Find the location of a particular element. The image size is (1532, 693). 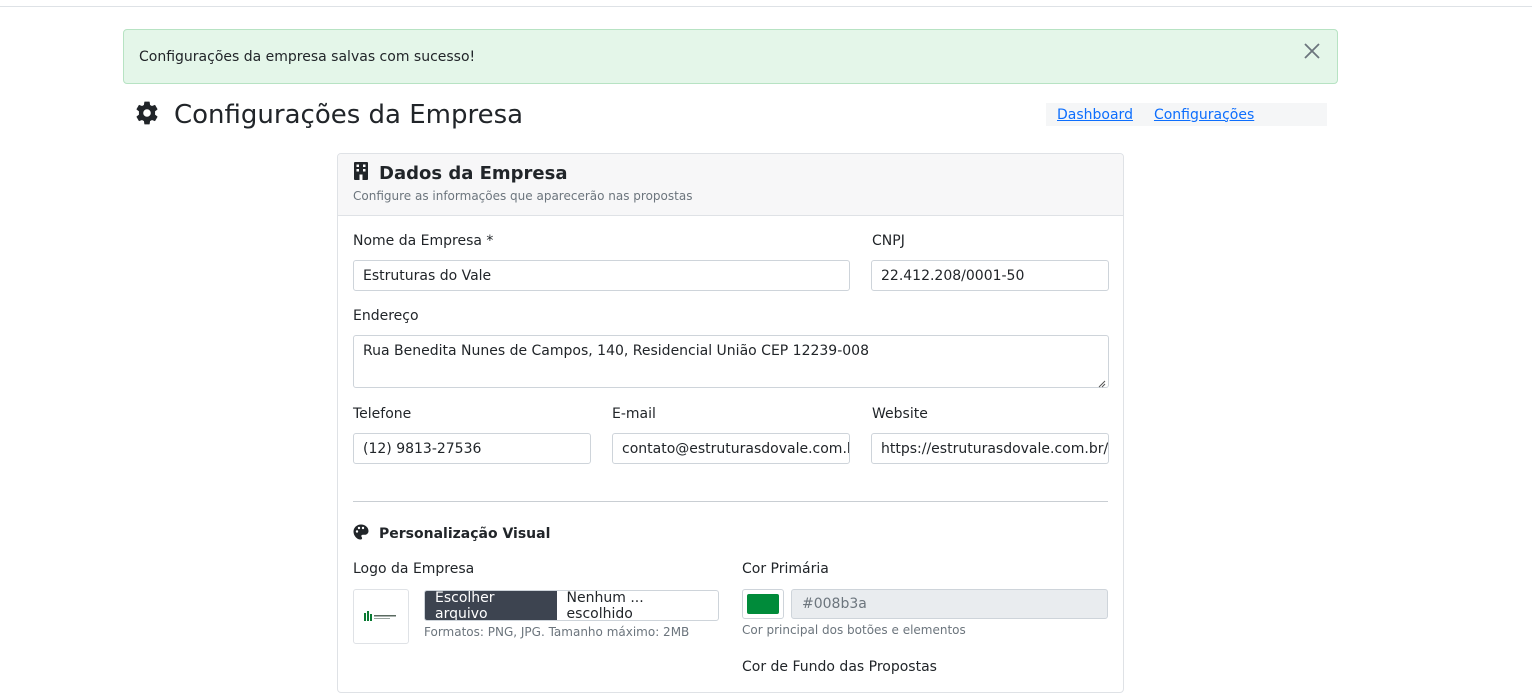

palette-icon is located at coordinates (361, 534).